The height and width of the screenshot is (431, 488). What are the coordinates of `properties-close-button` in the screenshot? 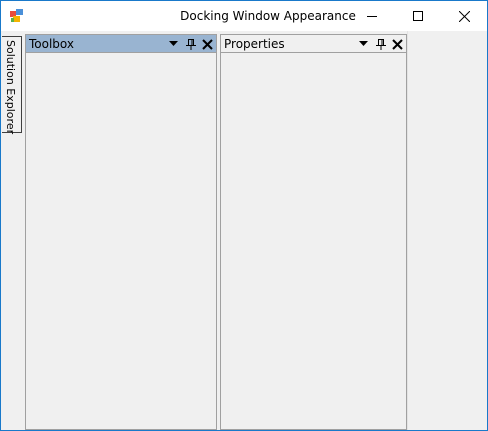 It's located at (397, 44).